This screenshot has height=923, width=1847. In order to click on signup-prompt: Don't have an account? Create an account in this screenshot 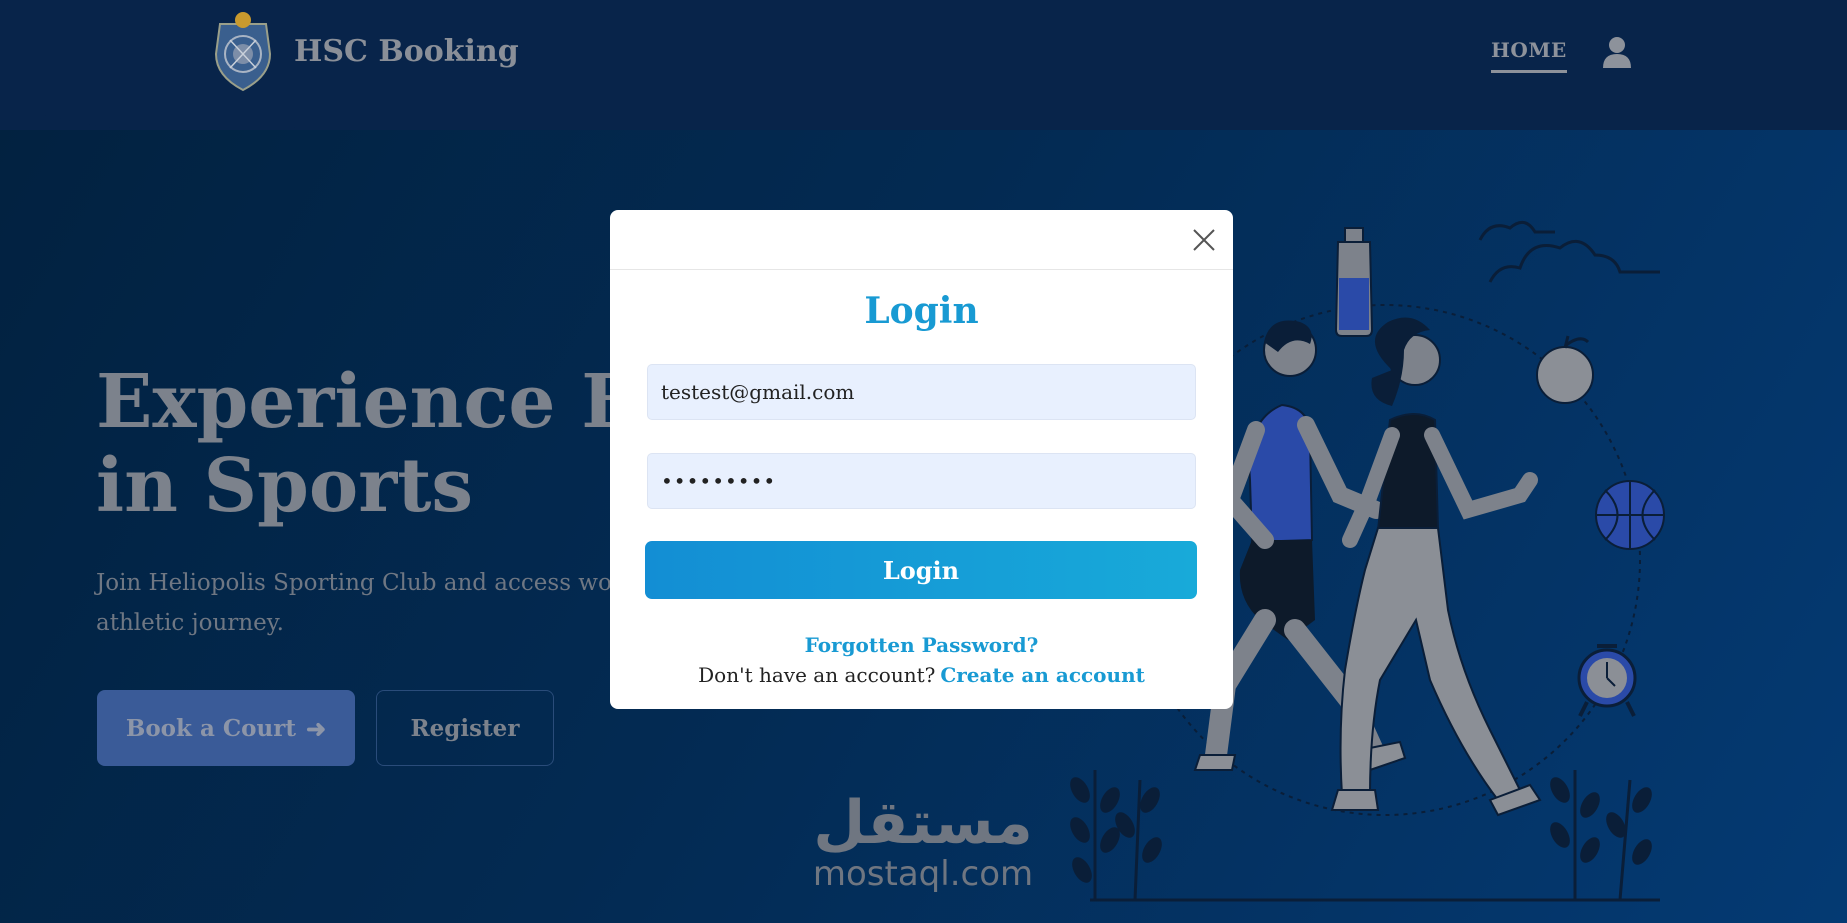, I will do `click(921, 675)`.